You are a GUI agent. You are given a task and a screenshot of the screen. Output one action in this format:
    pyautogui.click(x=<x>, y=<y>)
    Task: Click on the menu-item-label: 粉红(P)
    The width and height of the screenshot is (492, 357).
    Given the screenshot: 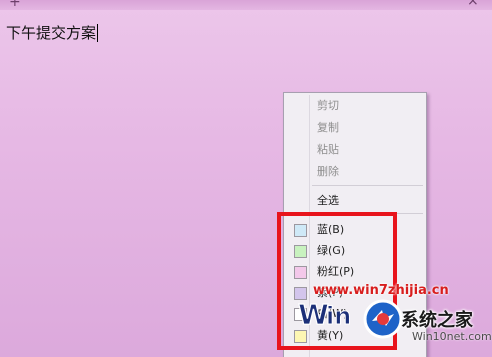 What is the action you would take?
    pyautogui.click(x=336, y=271)
    